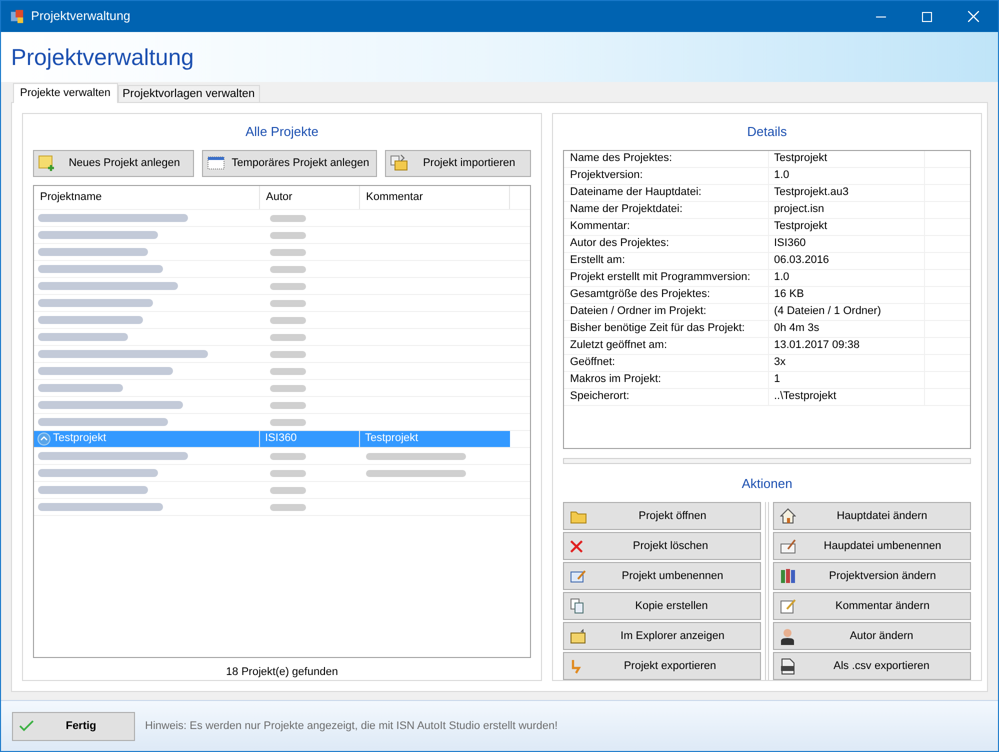 This screenshot has height=752, width=999. I want to click on page-title: Projektverwaltung, so click(102, 57).